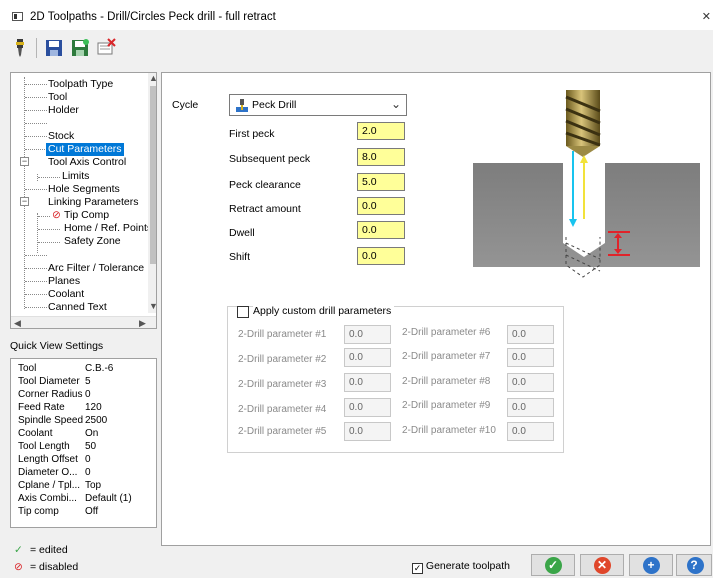 Image resolution: width=713 pixels, height=578 pixels. I want to click on drill-param-3-input: 0.0, so click(367, 382).